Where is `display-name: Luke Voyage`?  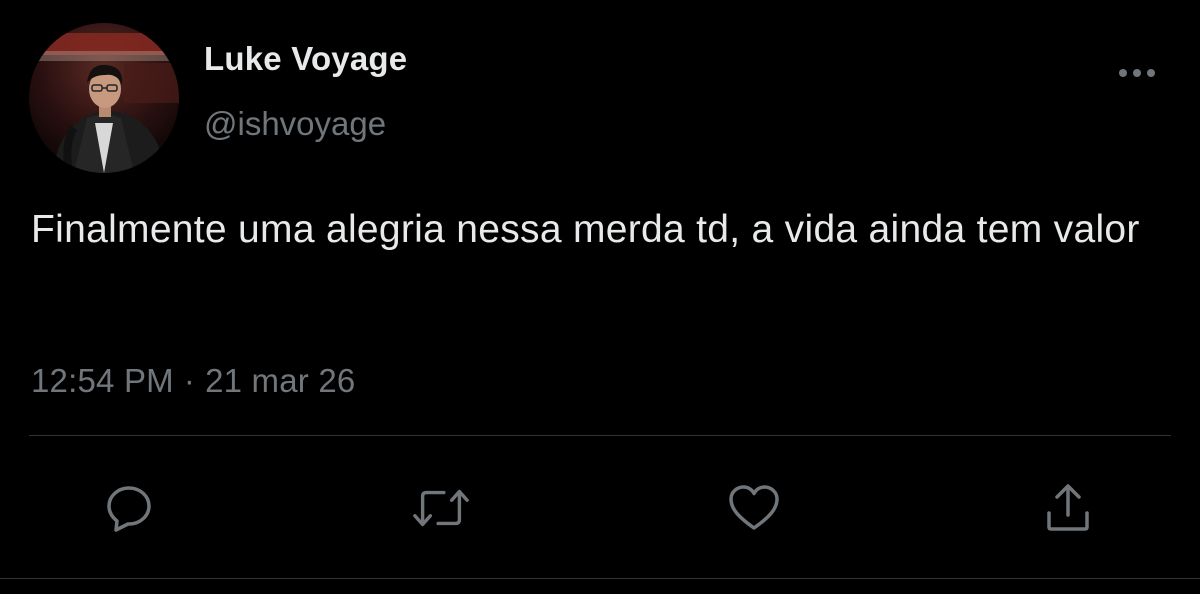 display-name: Luke Voyage is located at coordinates (305, 59).